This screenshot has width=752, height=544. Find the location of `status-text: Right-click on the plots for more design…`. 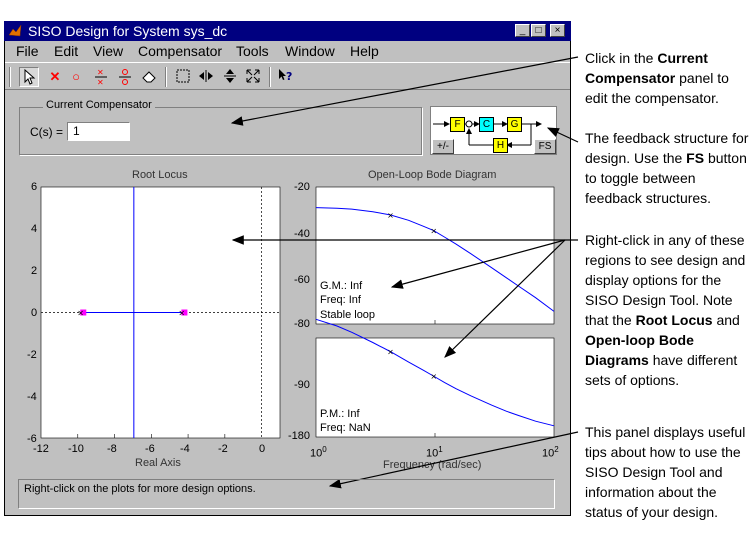

status-text: Right-click on the plots for more design… is located at coordinates (140, 489).